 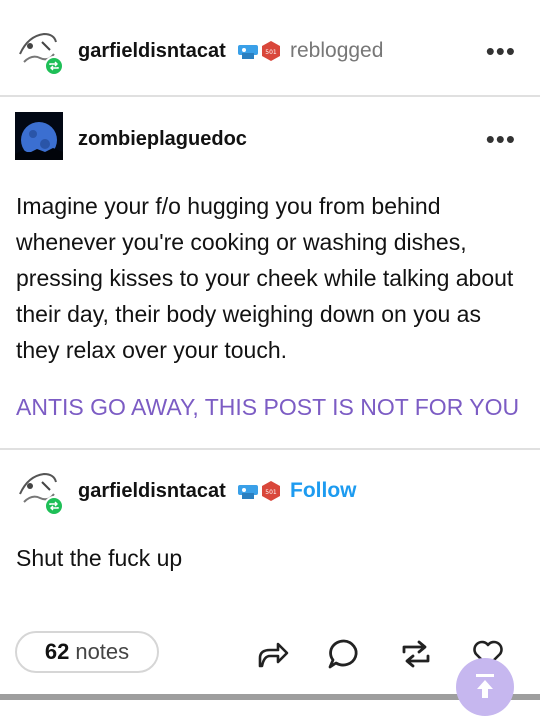 What do you see at coordinates (99, 558) in the screenshot?
I see `reply-body: Shut the fuck up` at bounding box center [99, 558].